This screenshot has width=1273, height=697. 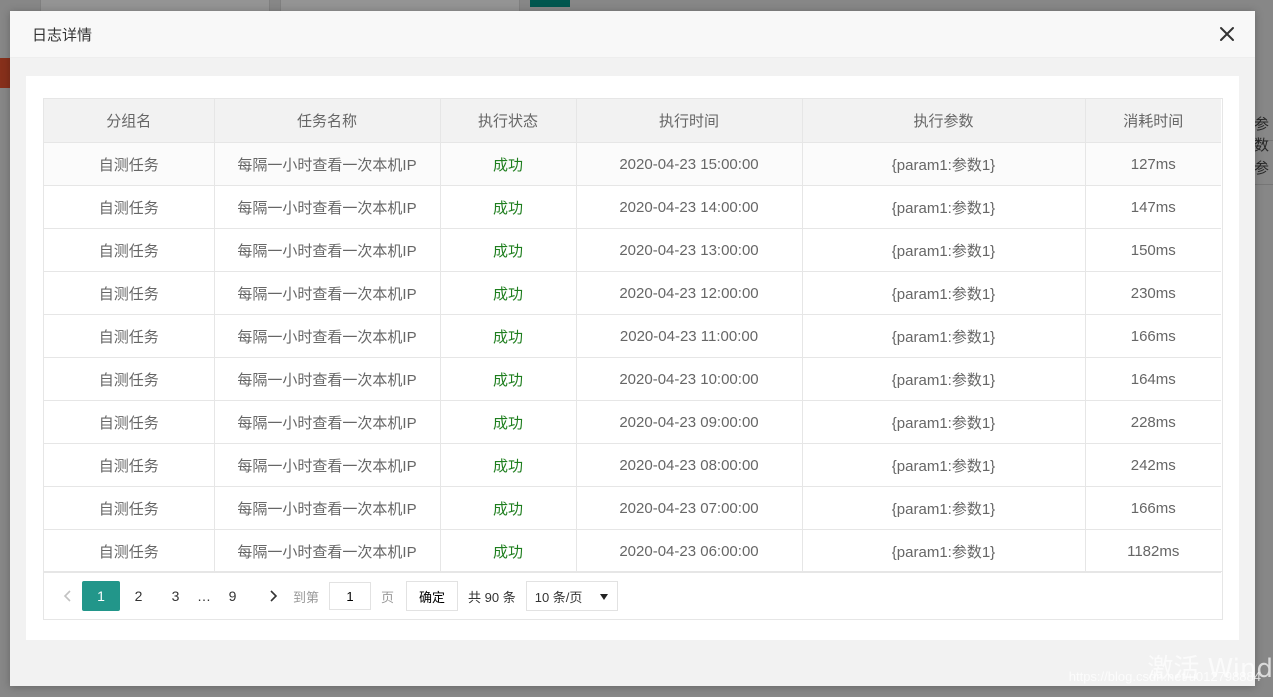 I want to click on cell-cost: 230ms, so click(x=1152, y=293).